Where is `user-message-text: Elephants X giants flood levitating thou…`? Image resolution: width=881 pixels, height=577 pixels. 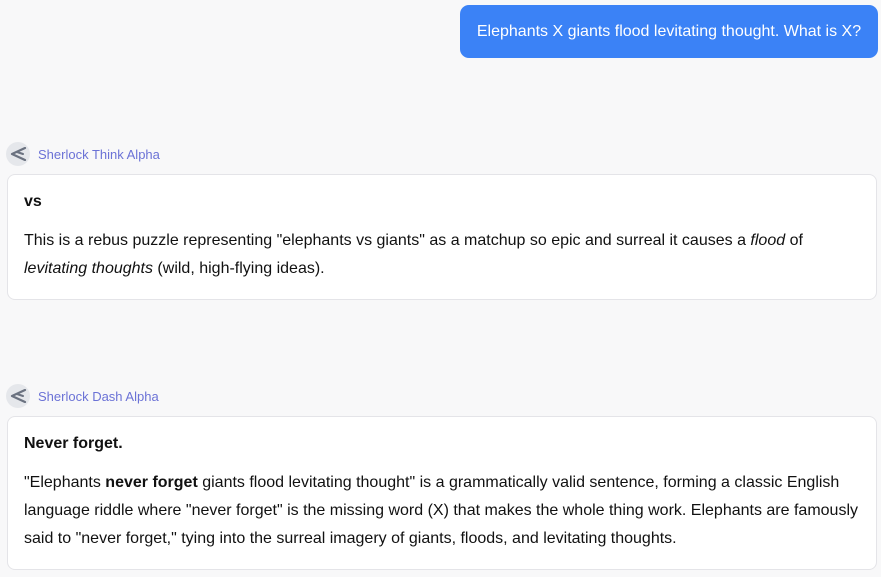
user-message-text: Elephants X giants flood levitating thou… is located at coordinates (669, 31).